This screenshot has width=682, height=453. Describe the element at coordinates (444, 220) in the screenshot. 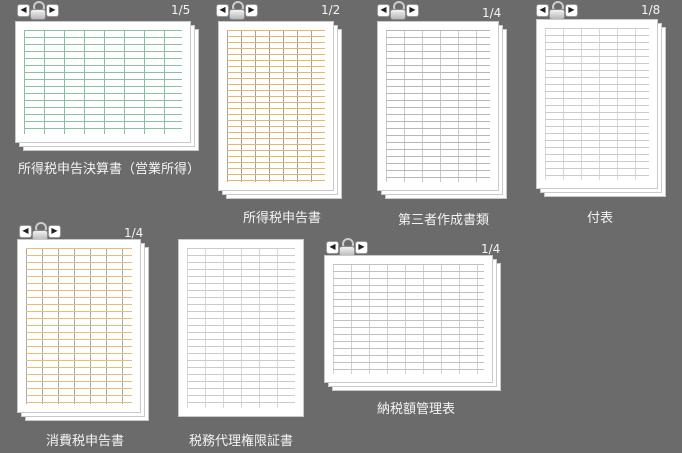

I see `thumbnail-label: 第三者作成書類` at that location.